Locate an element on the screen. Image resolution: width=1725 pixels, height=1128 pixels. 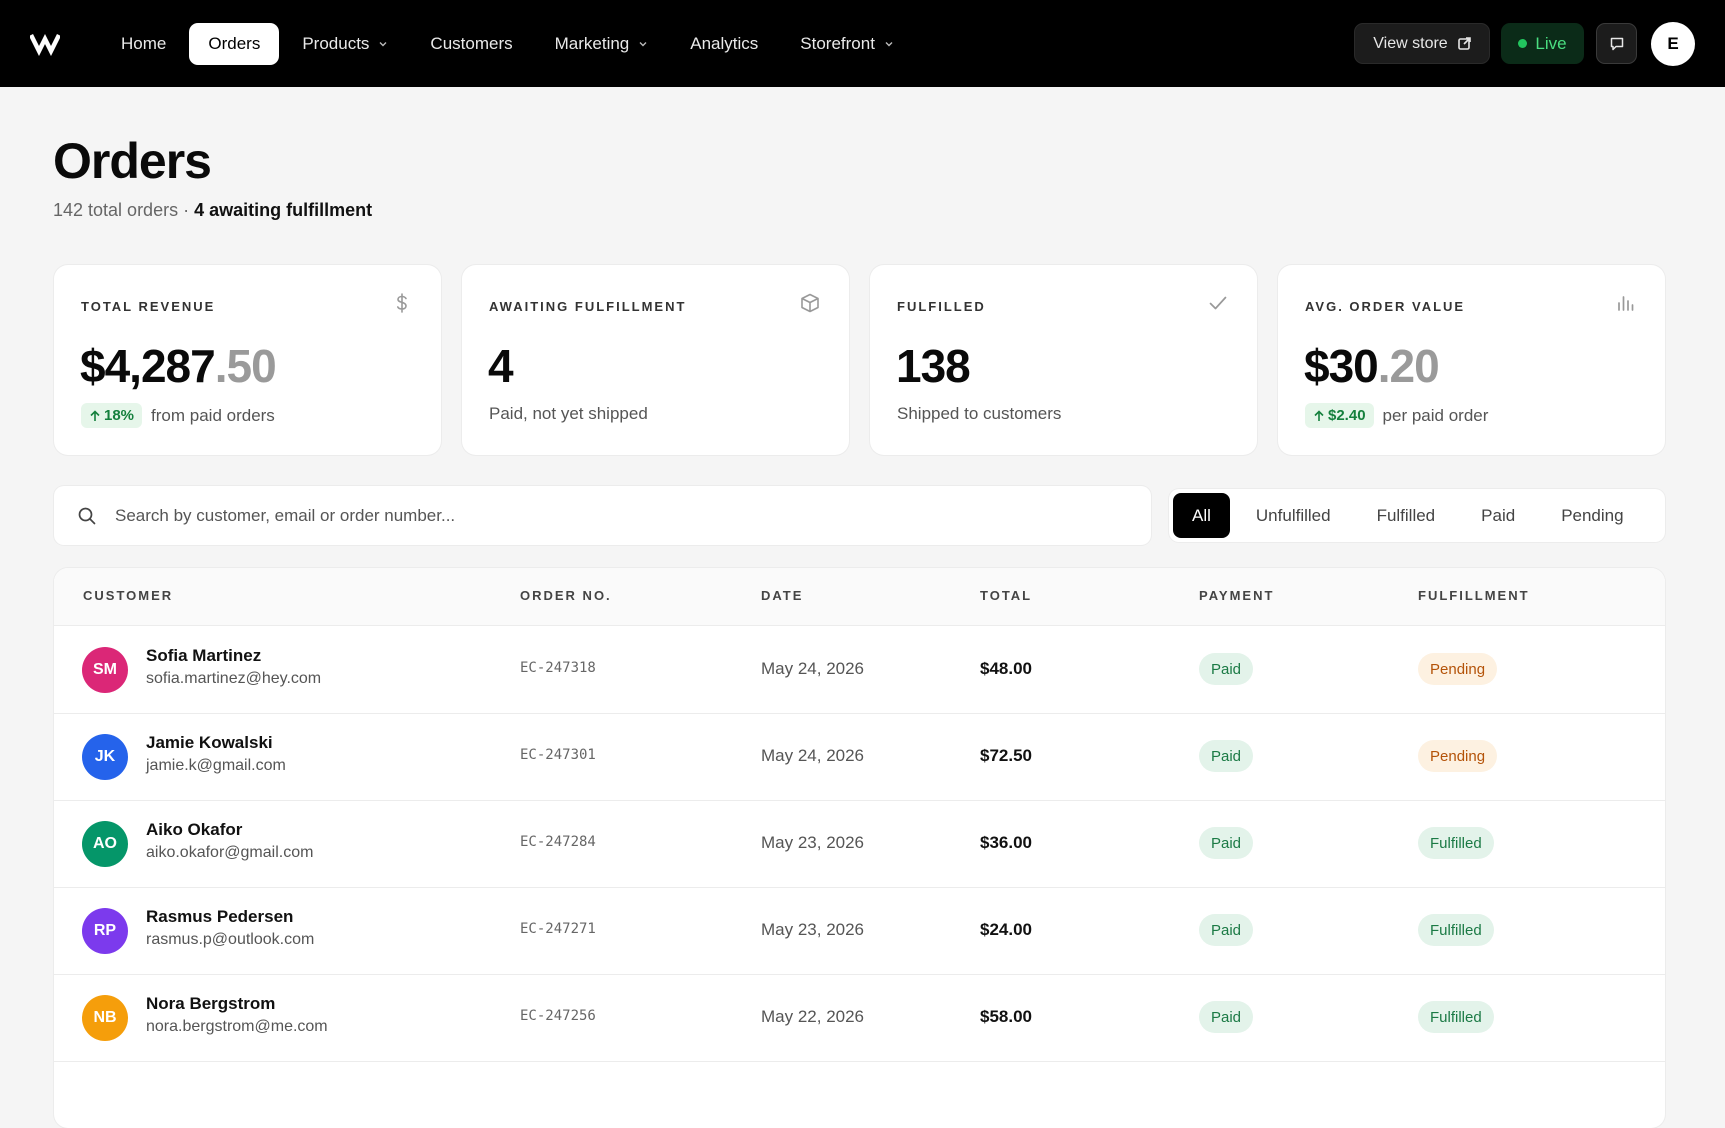
order-number: EC-247256 is located at coordinates (558, 1016).